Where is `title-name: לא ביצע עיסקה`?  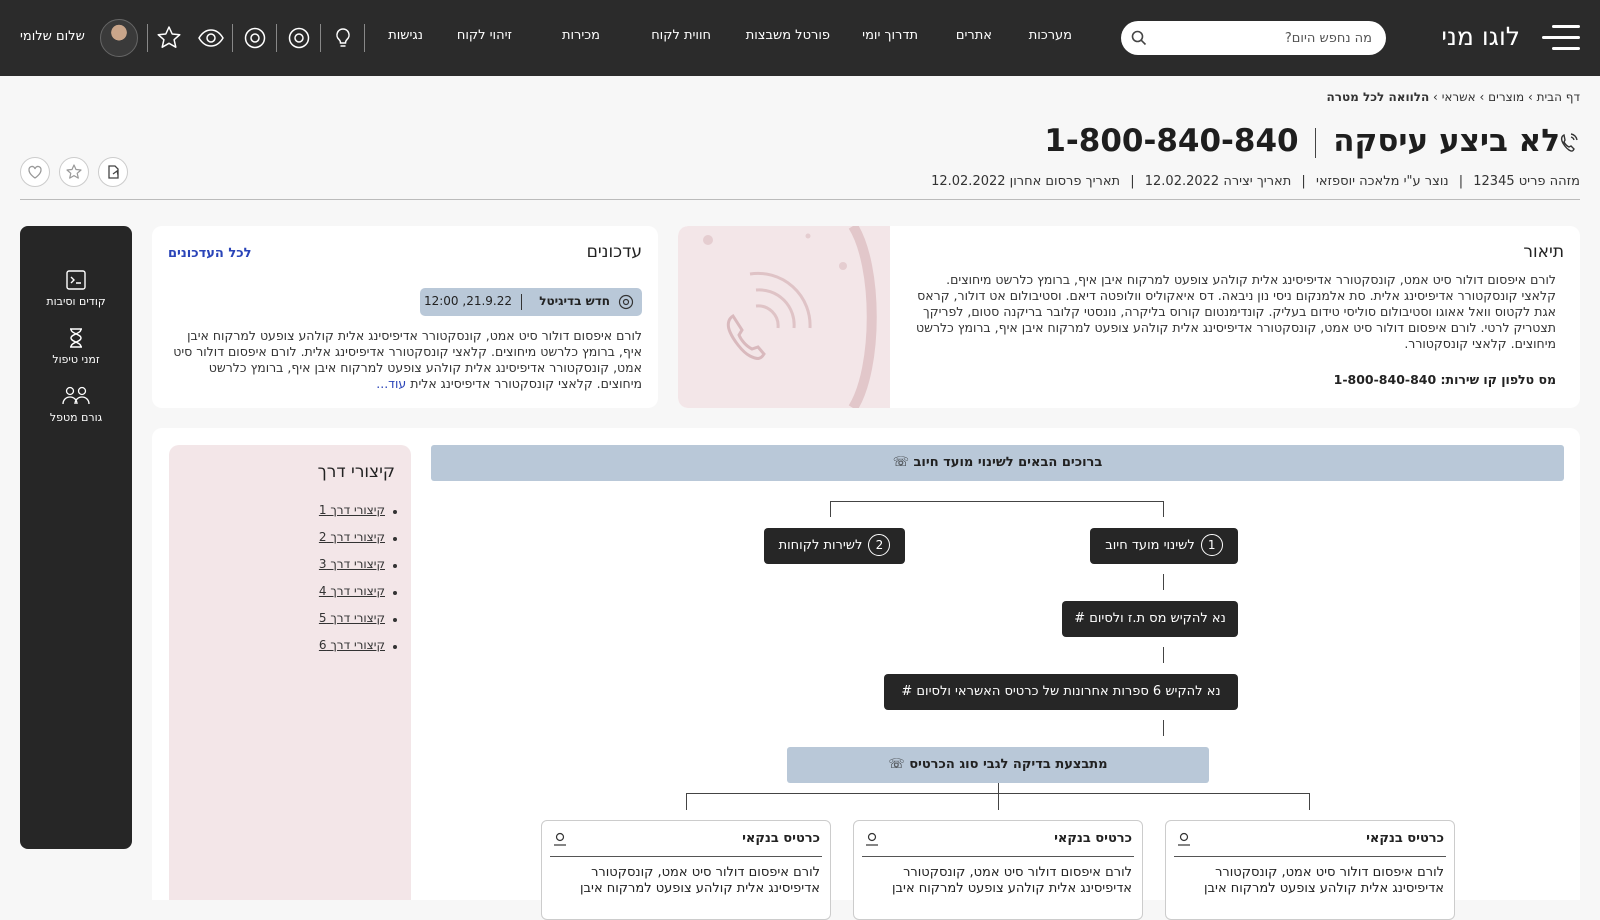
title-name: לא ביצע עיסקה is located at coordinates (1446, 141).